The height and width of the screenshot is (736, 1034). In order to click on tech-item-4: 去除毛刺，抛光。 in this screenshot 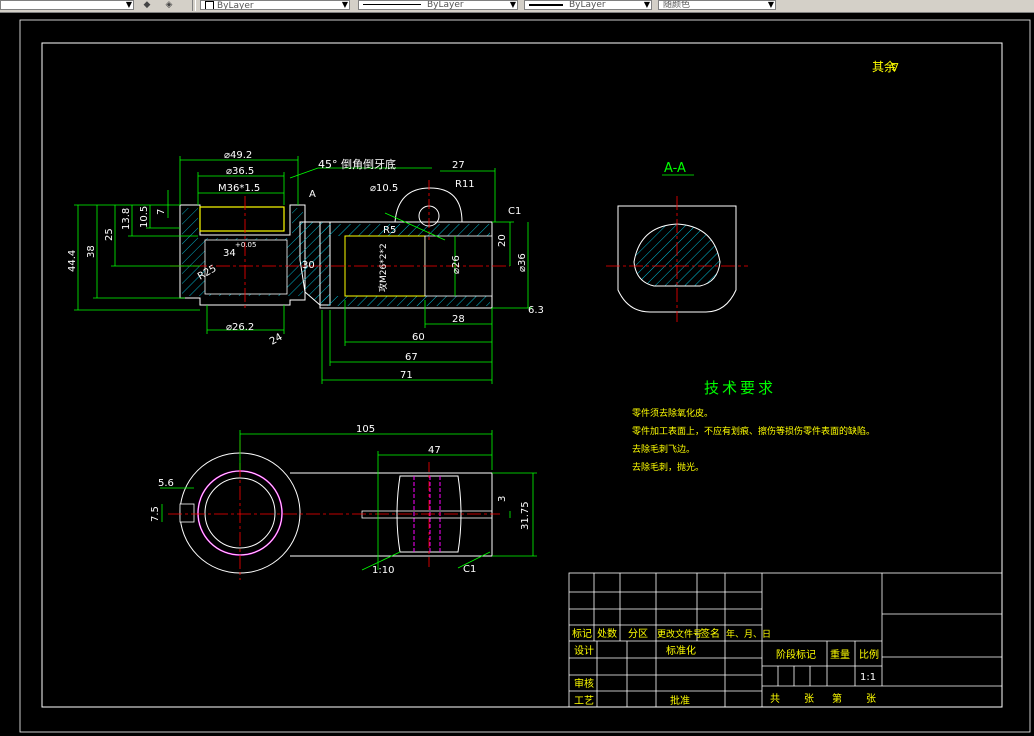, I will do `click(668, 467)`.